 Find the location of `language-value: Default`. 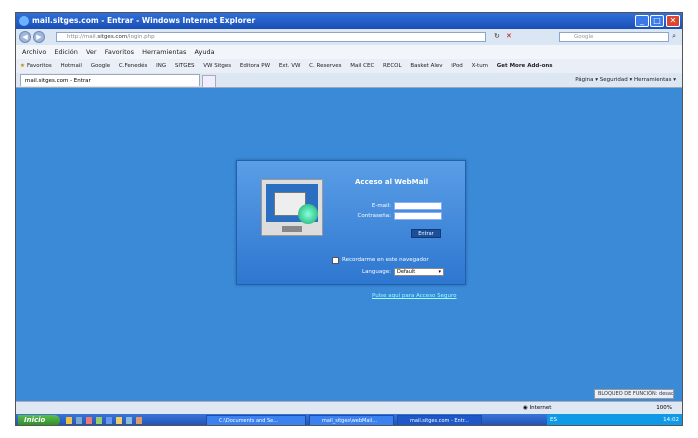

language-value: Default is located at coordinates (406, 272).